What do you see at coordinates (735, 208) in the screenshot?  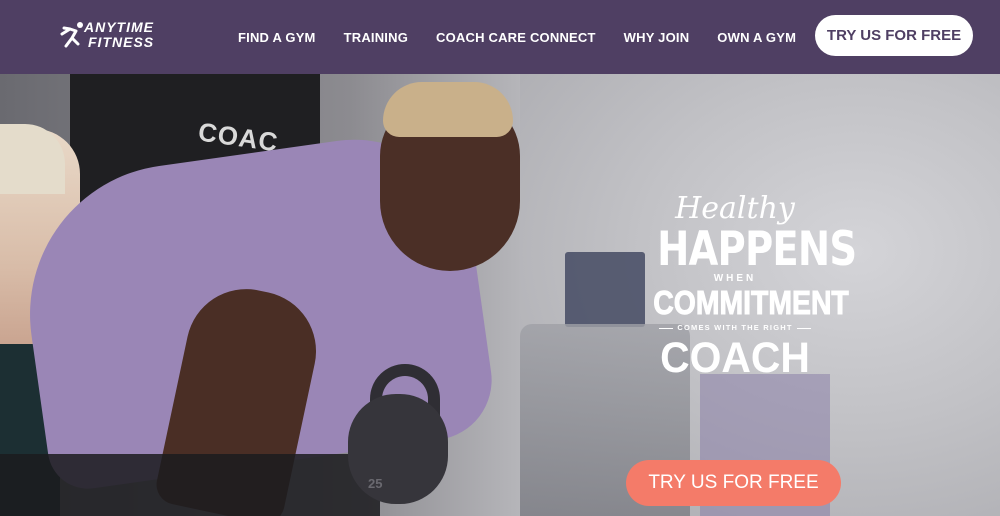 I see `headline-healthy: Healthy` at bounding box center [735, 208].